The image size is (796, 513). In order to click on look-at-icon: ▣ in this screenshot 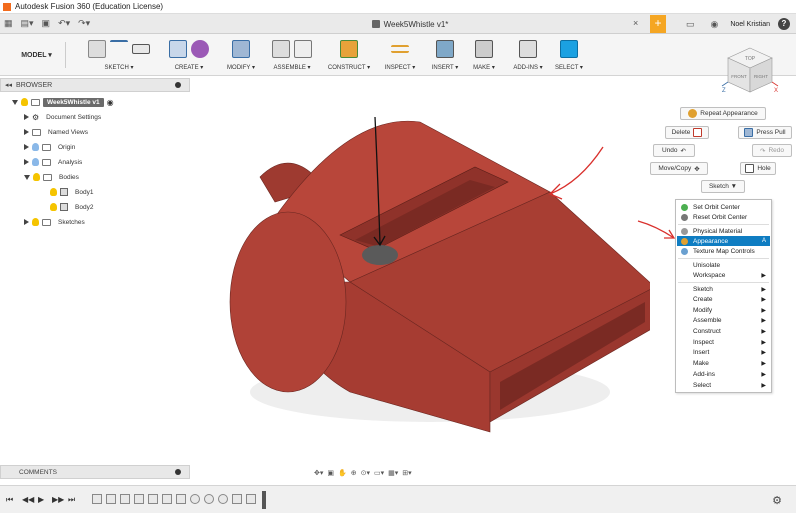, I will do `click(330, 473)`.